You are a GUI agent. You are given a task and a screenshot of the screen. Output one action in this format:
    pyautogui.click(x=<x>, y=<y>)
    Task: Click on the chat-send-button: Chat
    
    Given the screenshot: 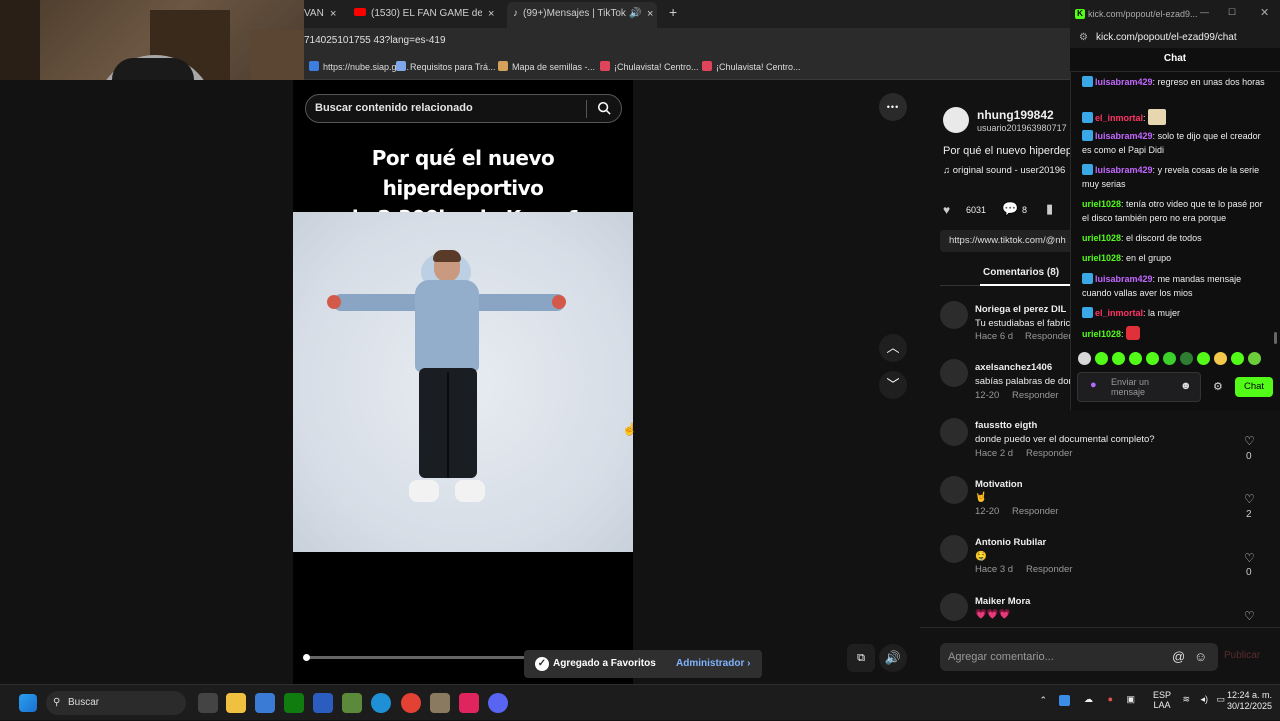 What is the action you would take?
    pyautogui.click(x=1254, y=387)
    